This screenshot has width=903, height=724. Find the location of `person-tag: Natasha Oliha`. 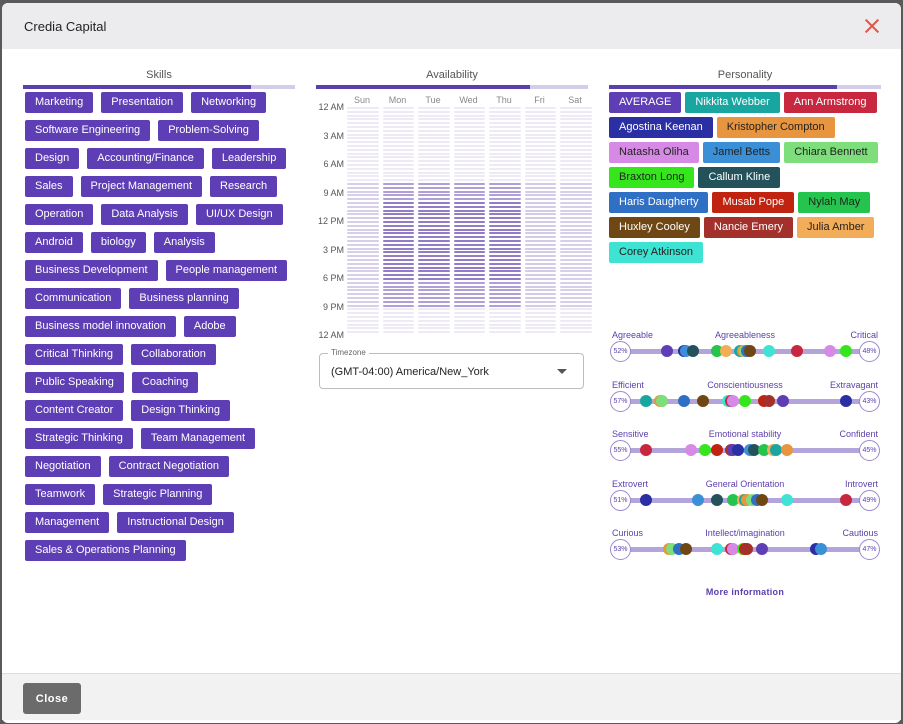

person-tag: Natasha Oliha is located at coordinates (654, 152).